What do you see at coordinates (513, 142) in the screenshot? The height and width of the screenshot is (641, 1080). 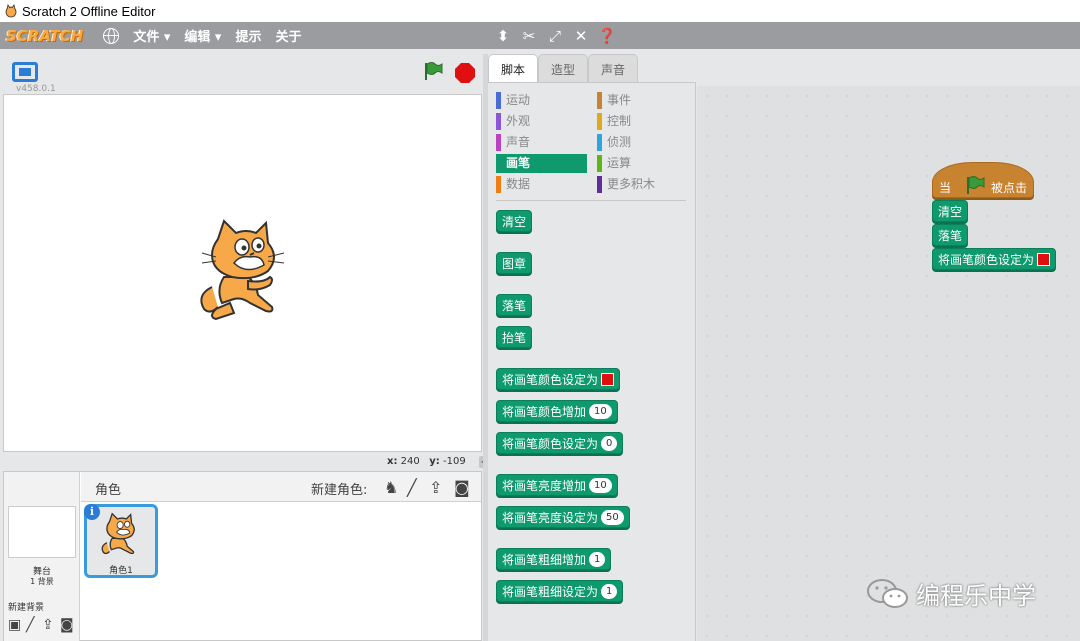 I see `category-sound: 声音` at bounding box center [513, 142].